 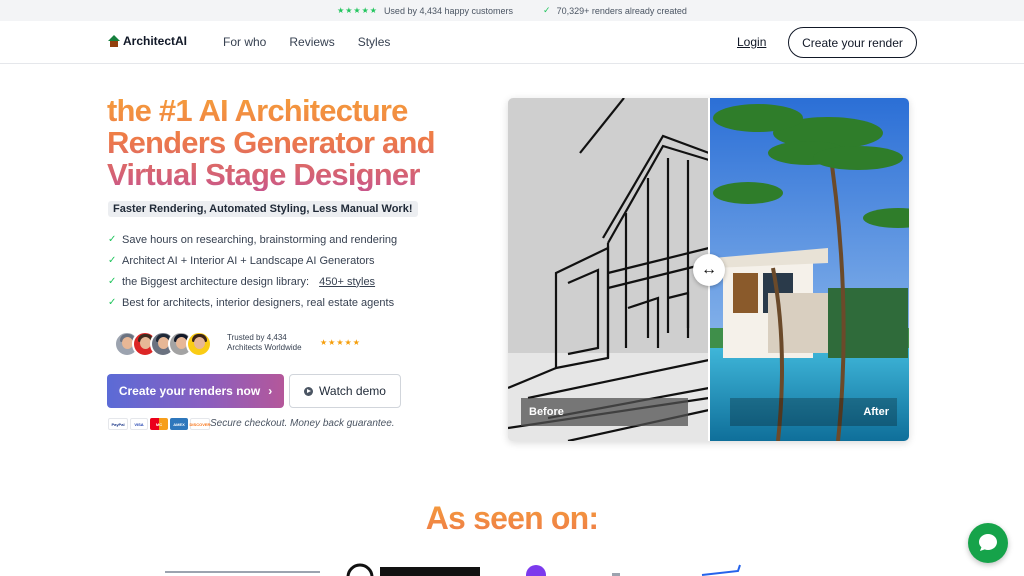 I want to click on create-render-button: Create your render, so click(x=852, y=42).